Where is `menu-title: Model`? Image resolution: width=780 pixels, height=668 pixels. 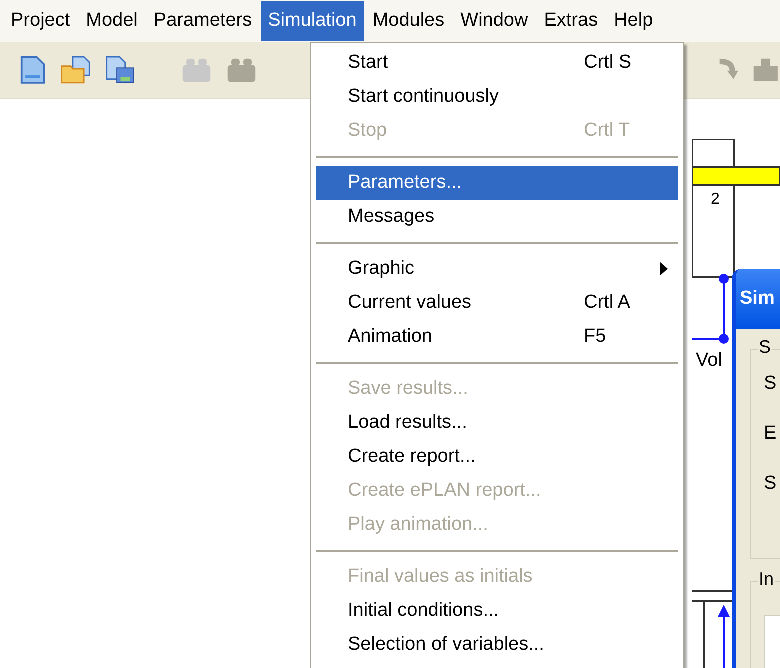 menu-title: Model is located at coordinates (112, 21).